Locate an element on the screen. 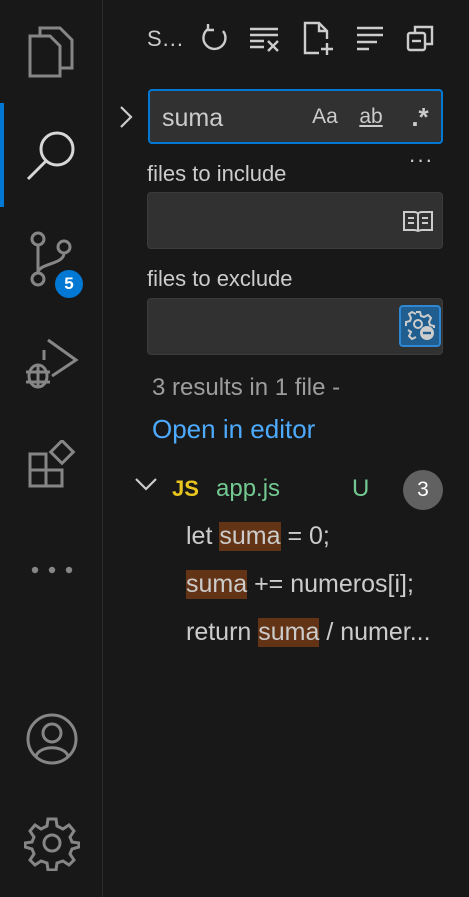 This screenshot has height=897, width=469. files-to-include-input is located at coordinates (273, 220).